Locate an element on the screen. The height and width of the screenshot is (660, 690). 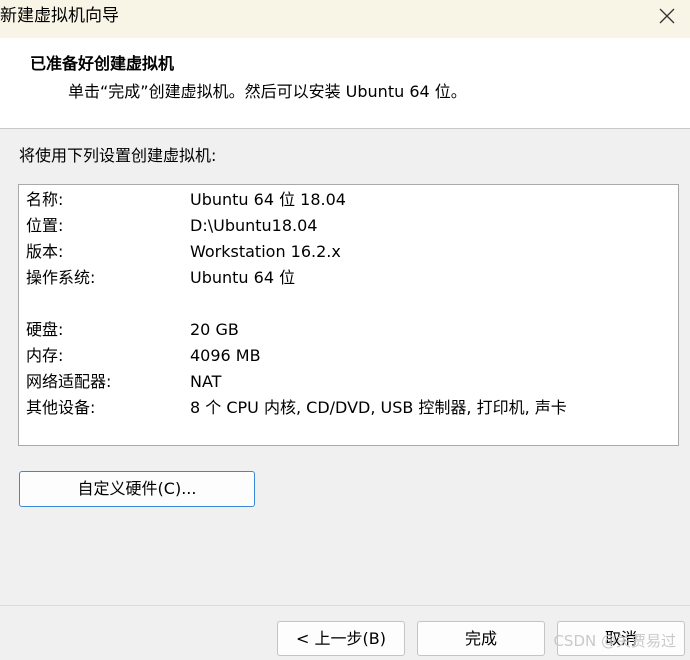
summary-key: 内存: is located at coordinates (45, 355).